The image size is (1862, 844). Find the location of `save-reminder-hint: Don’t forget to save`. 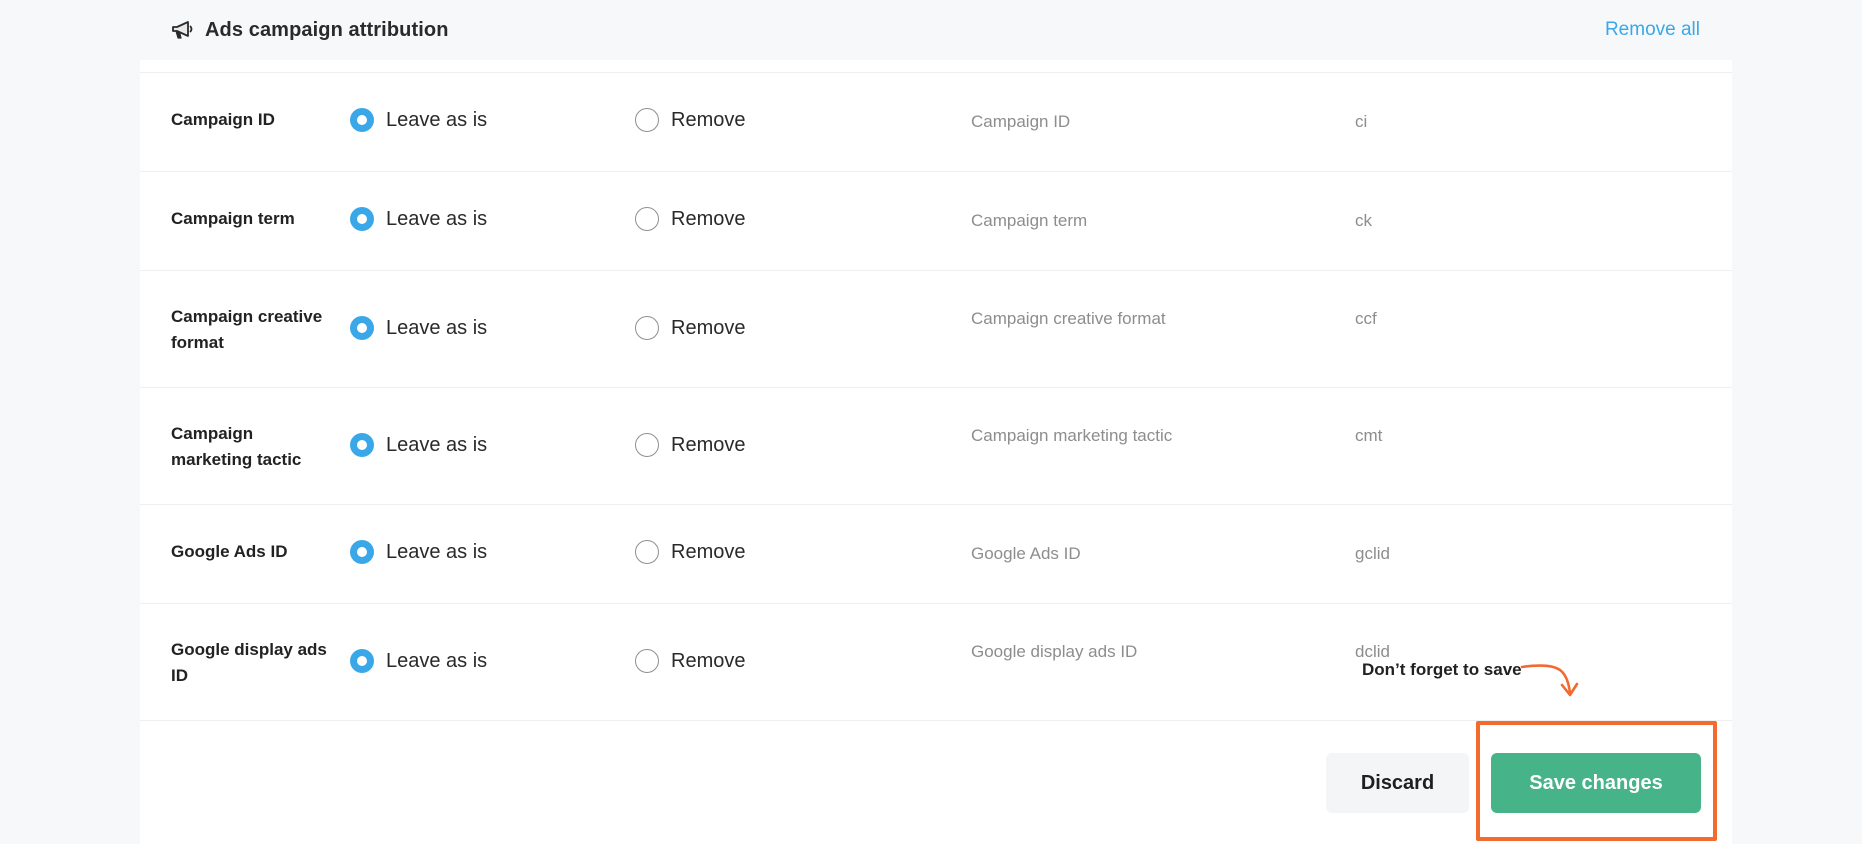

save-reminder-hint: Don’t forget to save is located at coordinates (1442, 669).